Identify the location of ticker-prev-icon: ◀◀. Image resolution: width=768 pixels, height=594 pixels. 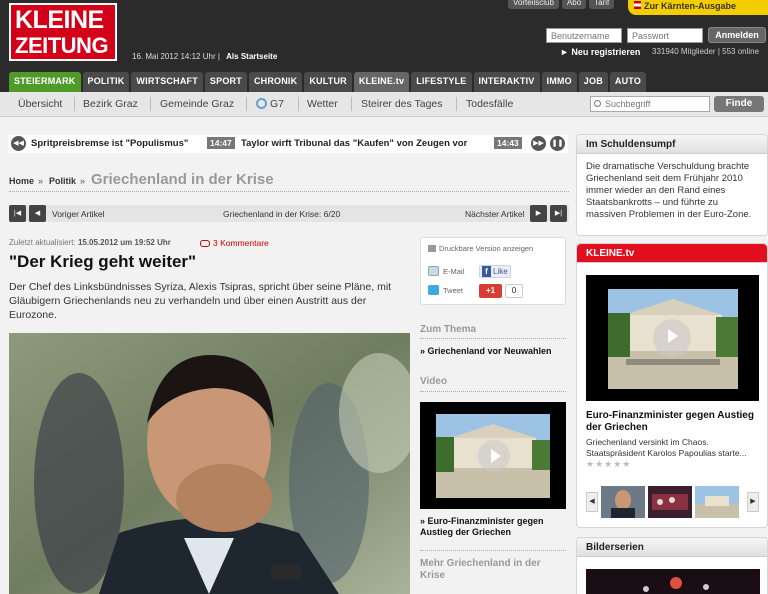
(18, 143).